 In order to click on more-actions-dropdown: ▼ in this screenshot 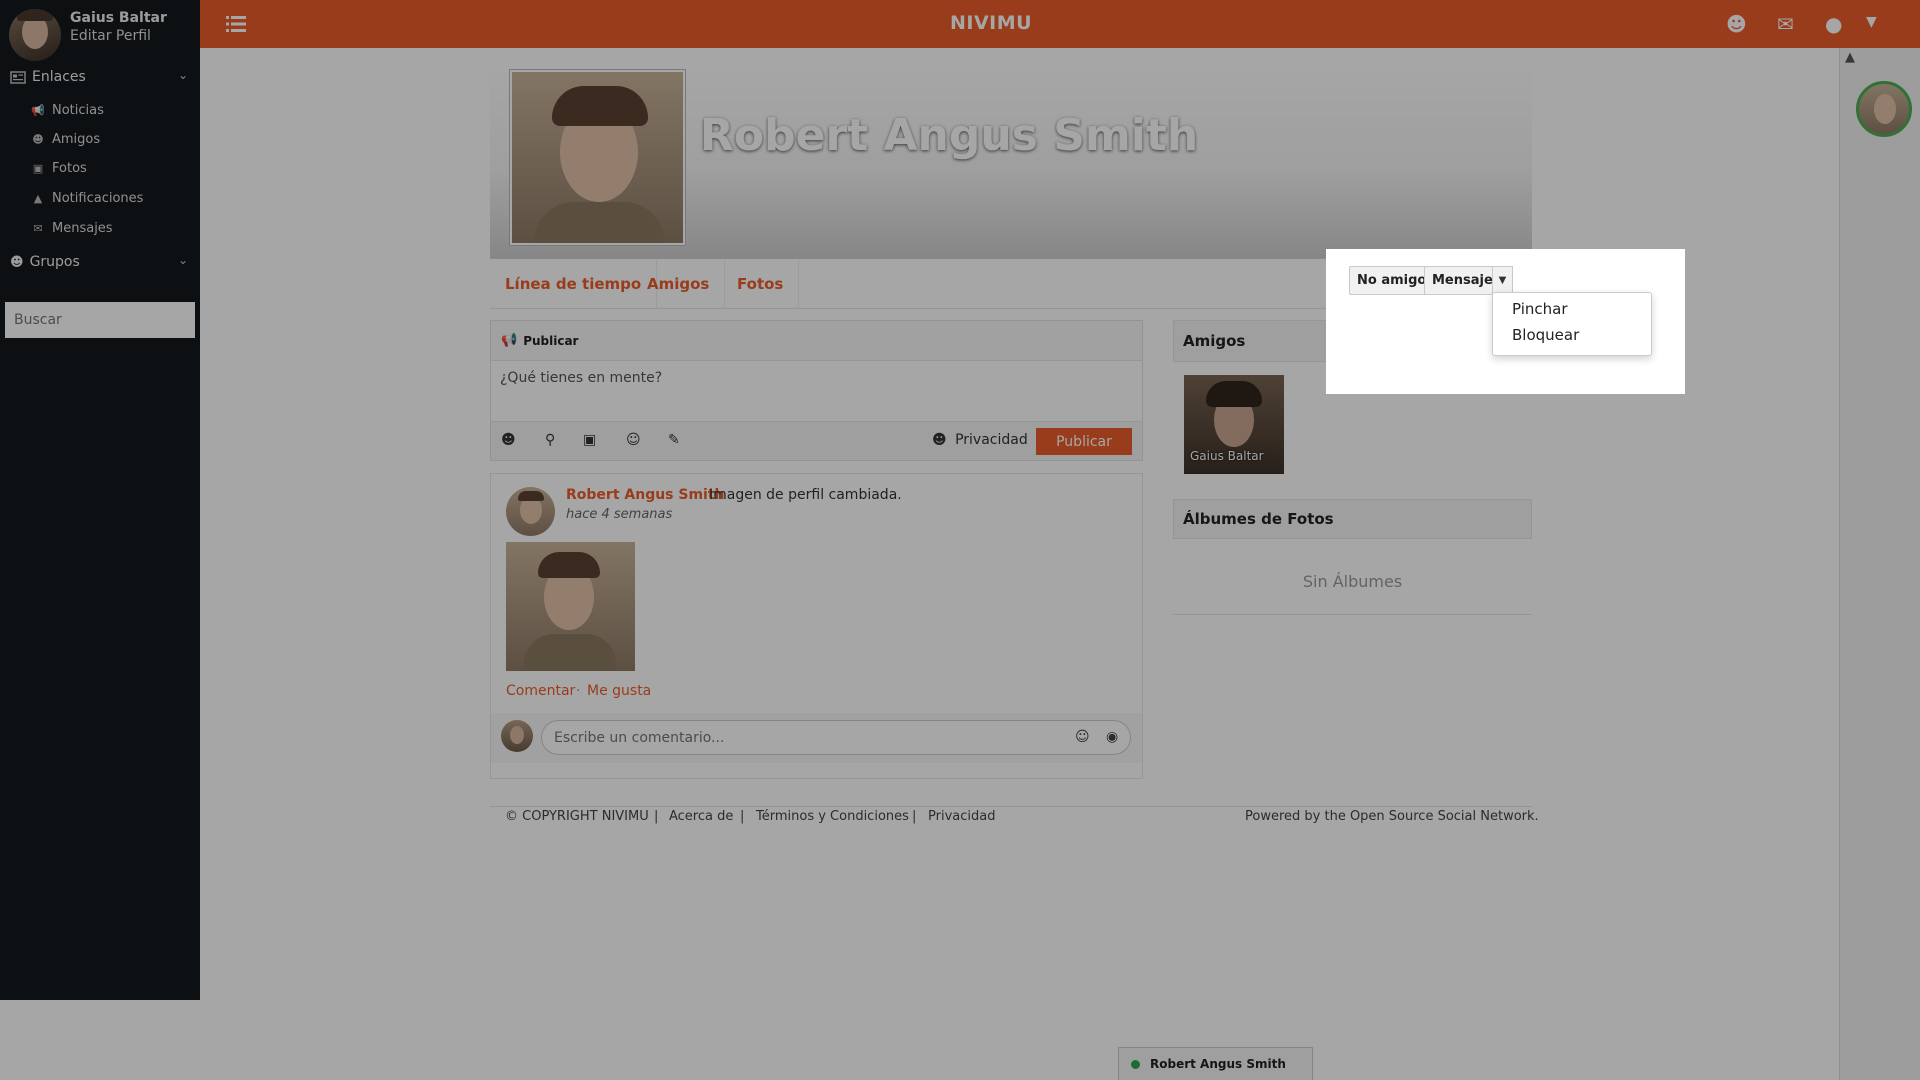, I will do `click(1502, 280)`.